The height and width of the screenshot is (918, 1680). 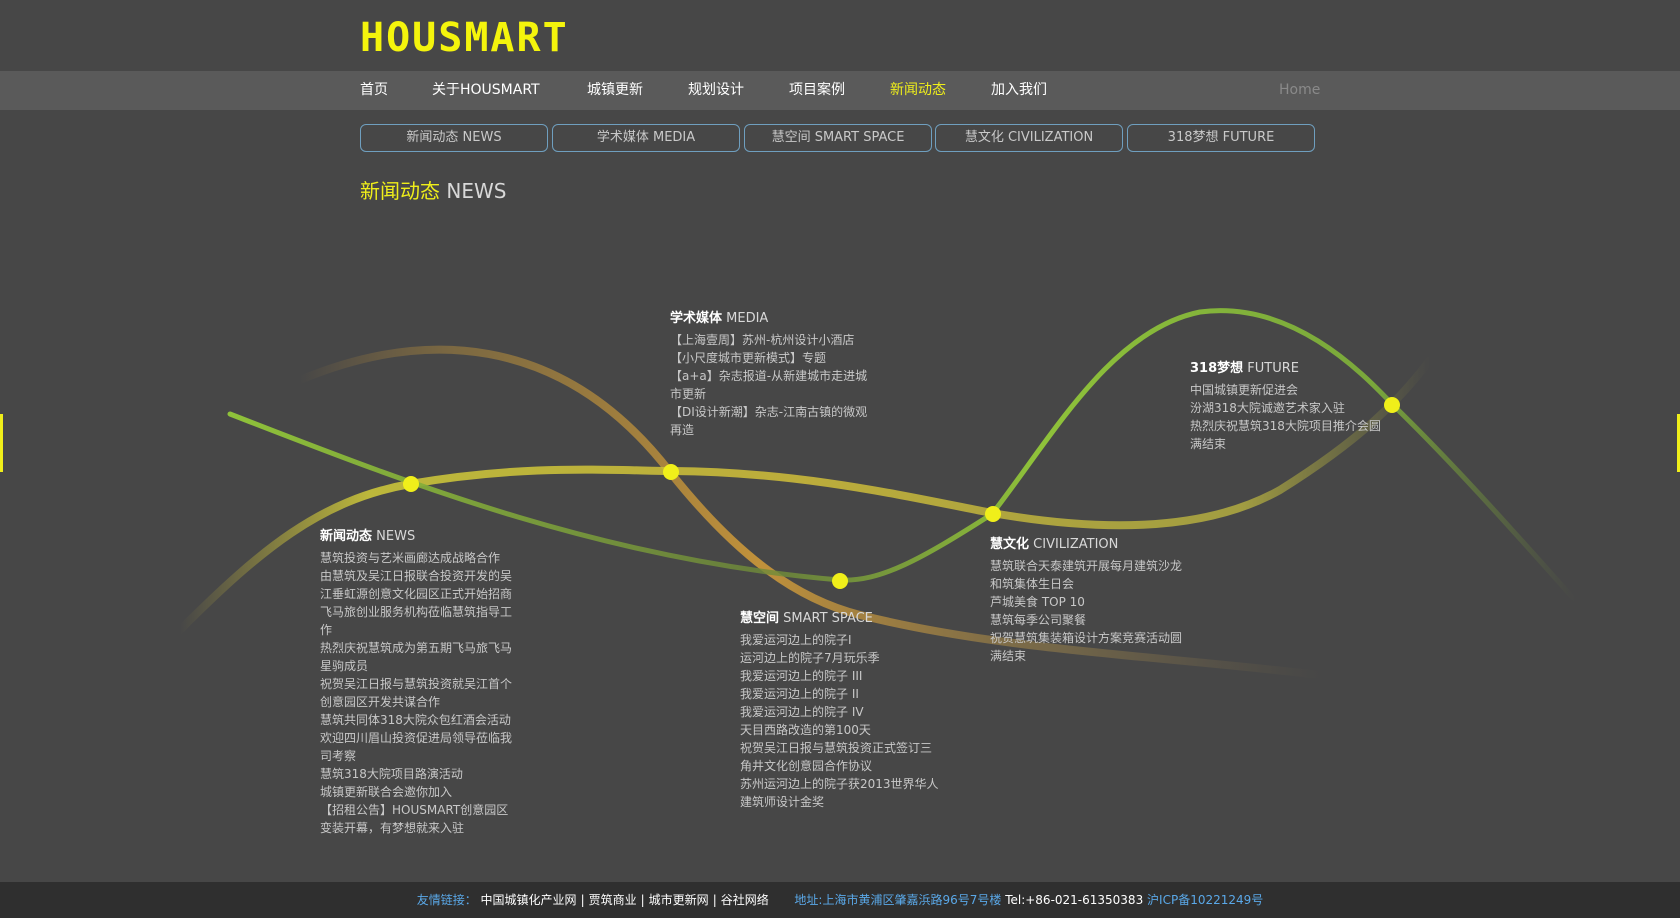 What do you see at coordinates (1291, 435) in the screenshot?
I see `list-item: 热烈庆祝慧筑318大院项目推介会圆满结束` at bounding box center [1291, 435].